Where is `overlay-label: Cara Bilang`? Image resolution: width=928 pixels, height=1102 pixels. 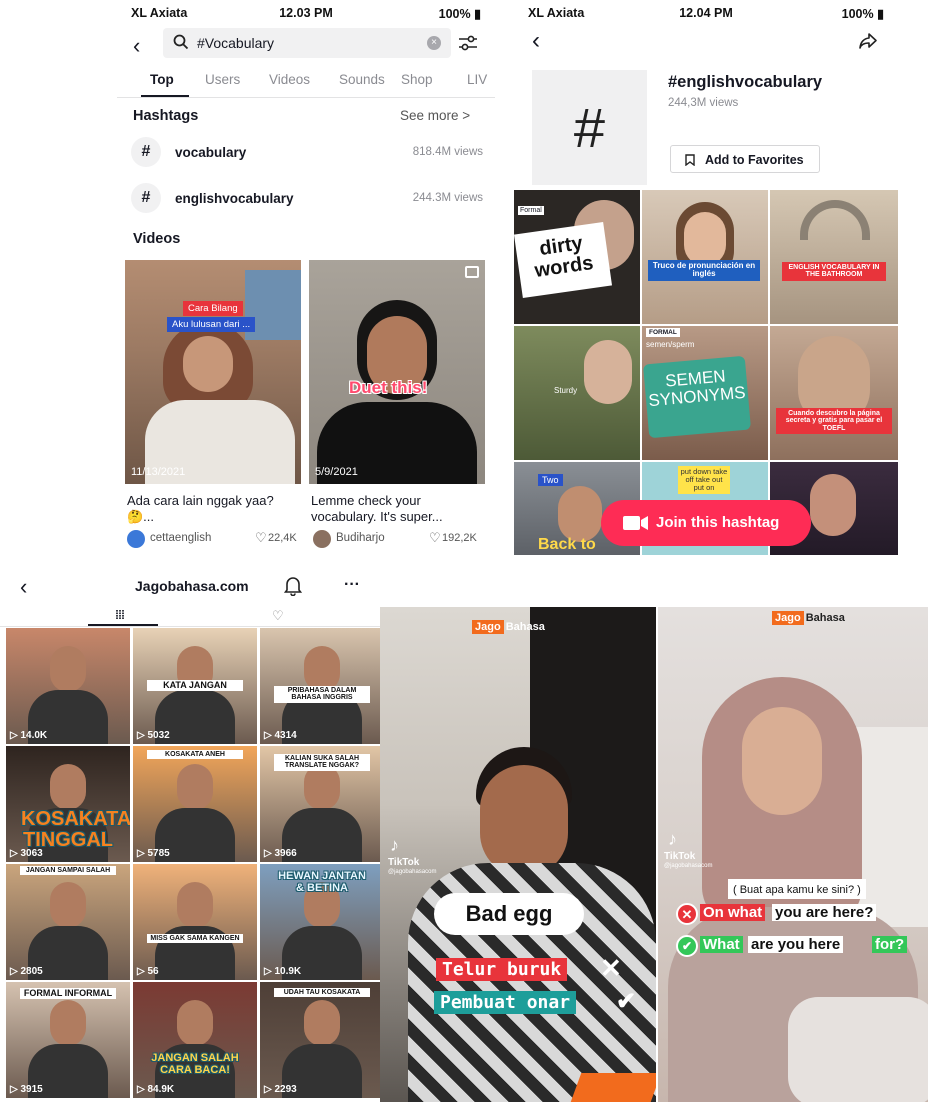
overlay-label: Cara Bilang is located at coordinates (213, 308).